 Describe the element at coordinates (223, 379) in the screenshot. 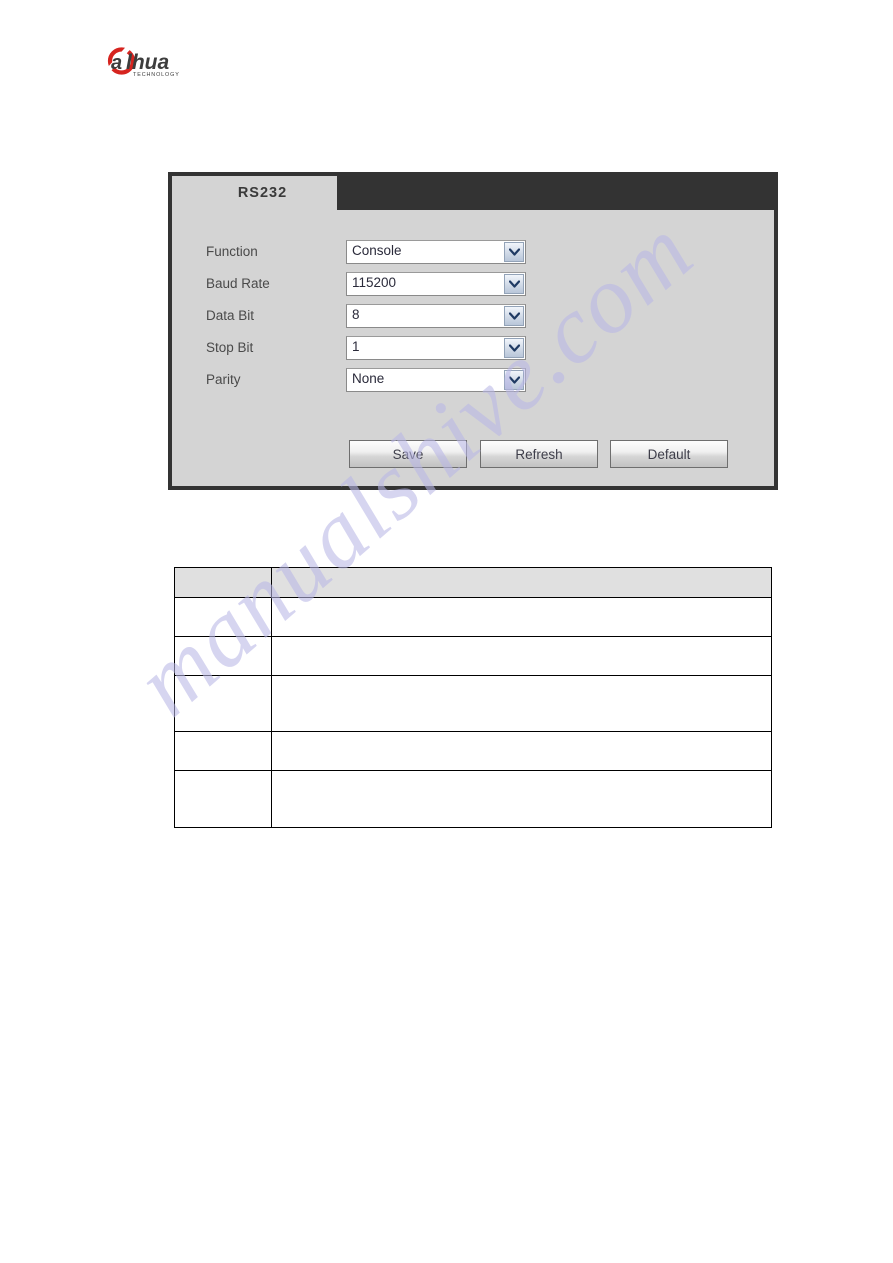

I see `label-parity: Parity` at that location.